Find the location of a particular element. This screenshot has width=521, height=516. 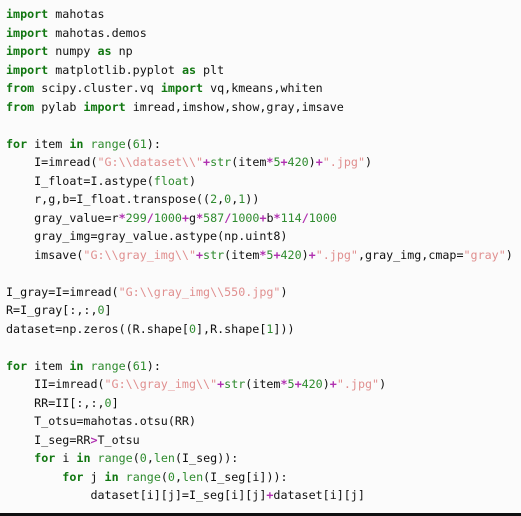

code-token-op: / is located at coordinates (150, 217).